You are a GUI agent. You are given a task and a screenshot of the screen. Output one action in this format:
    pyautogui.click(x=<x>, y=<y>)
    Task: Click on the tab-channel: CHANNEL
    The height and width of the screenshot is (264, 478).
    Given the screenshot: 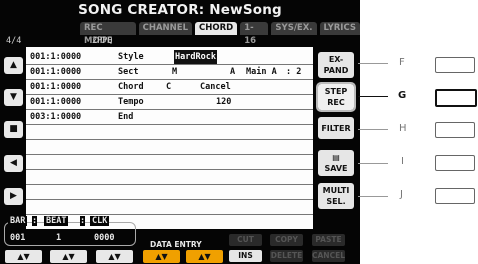 What is the action you would take?
    pyautogui.click(x=165, y=28)
    